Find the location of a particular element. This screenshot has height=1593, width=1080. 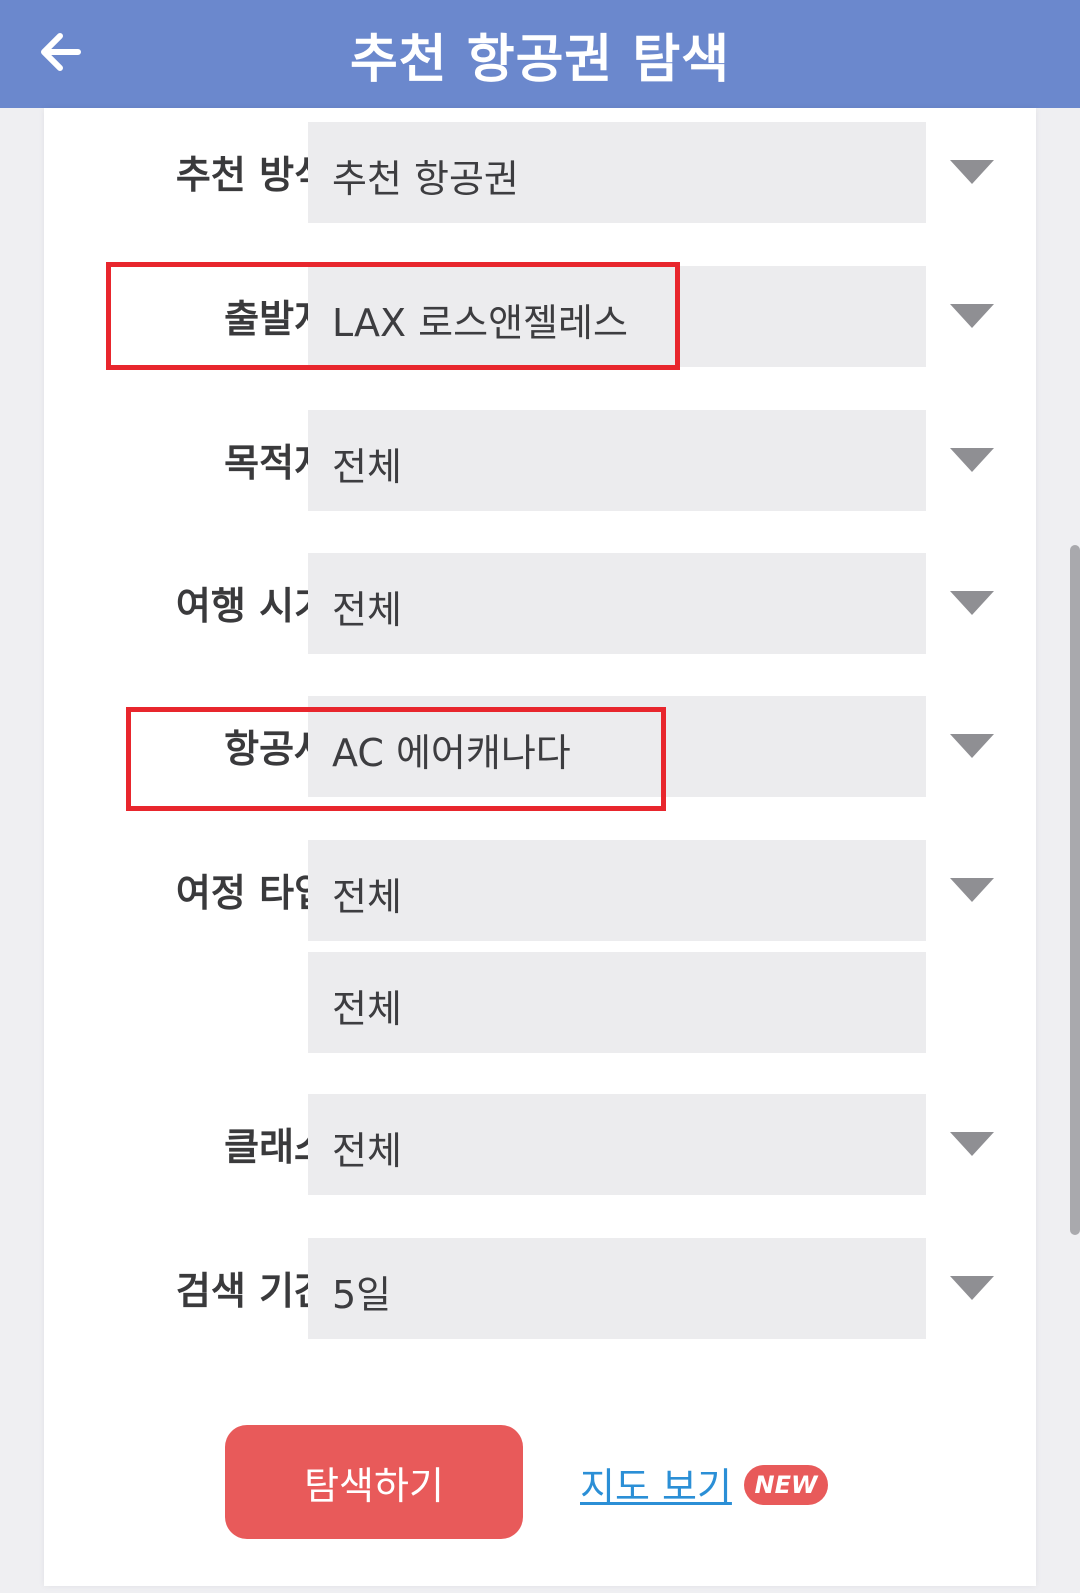

row-class: 클래스 전체 is located at coordinates (540, 1144).